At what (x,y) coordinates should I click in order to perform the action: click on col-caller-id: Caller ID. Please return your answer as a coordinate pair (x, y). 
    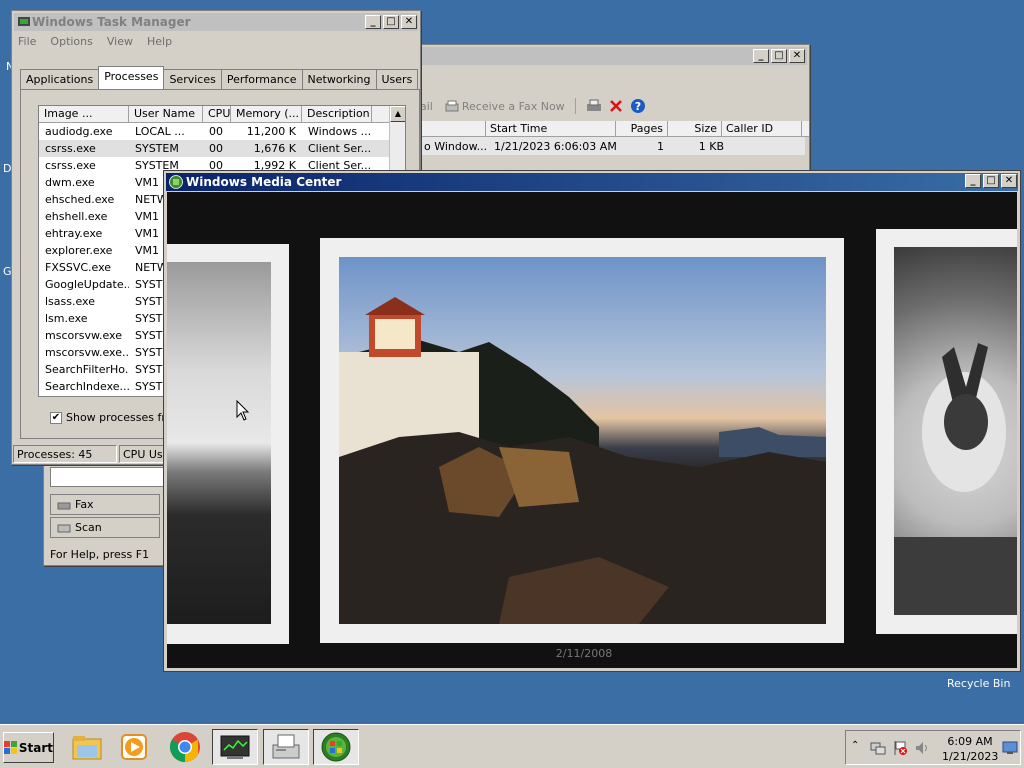
    Looking at the image, I should click on (762, 128).